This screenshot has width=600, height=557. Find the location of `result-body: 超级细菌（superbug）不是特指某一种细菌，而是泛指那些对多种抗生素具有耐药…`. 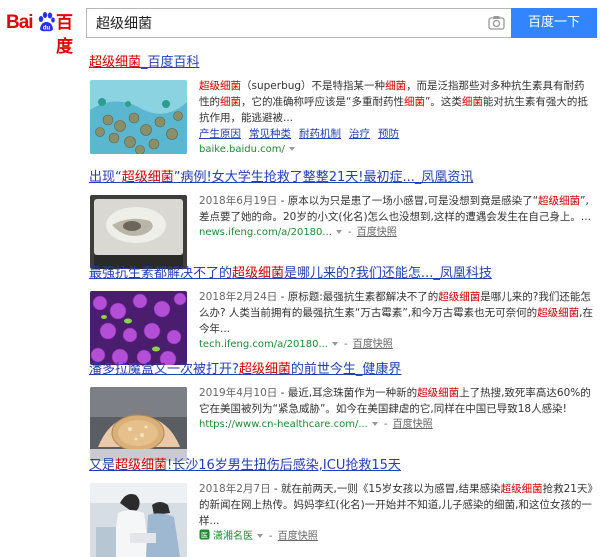

result-body: 超级细菌（superbug）不是特指某一种细菌，而是泛指那些对多种抗生素具有耐药… is located at coordinates (396, 118).